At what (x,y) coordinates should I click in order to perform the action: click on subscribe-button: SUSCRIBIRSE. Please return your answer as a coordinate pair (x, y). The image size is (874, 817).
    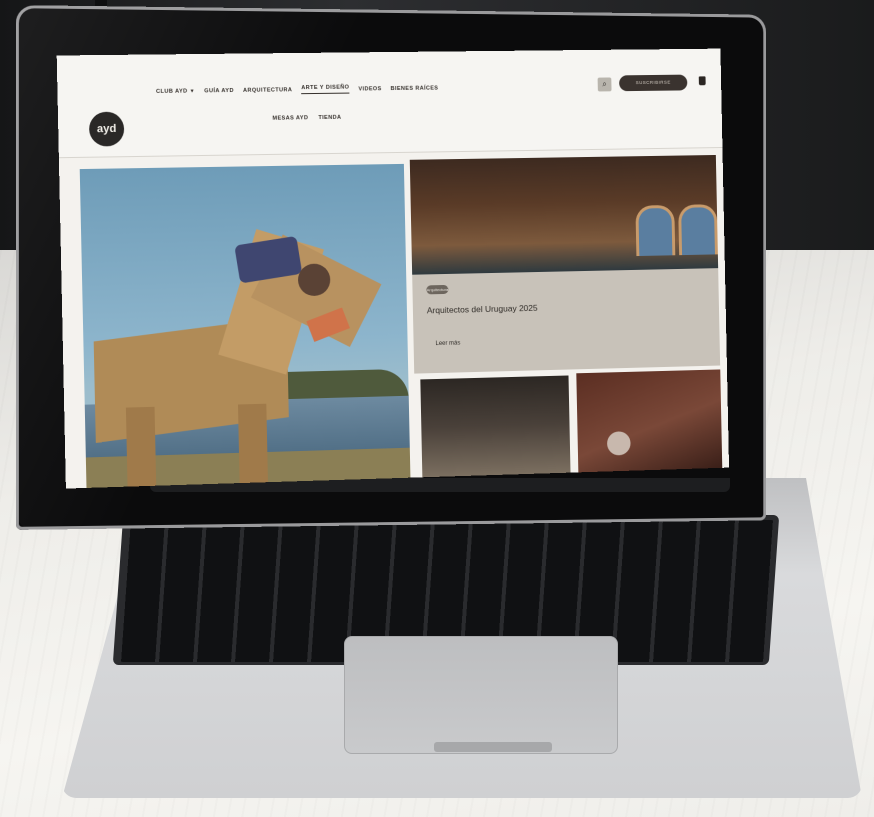
    Looking at the image, I should click on (653, 83).